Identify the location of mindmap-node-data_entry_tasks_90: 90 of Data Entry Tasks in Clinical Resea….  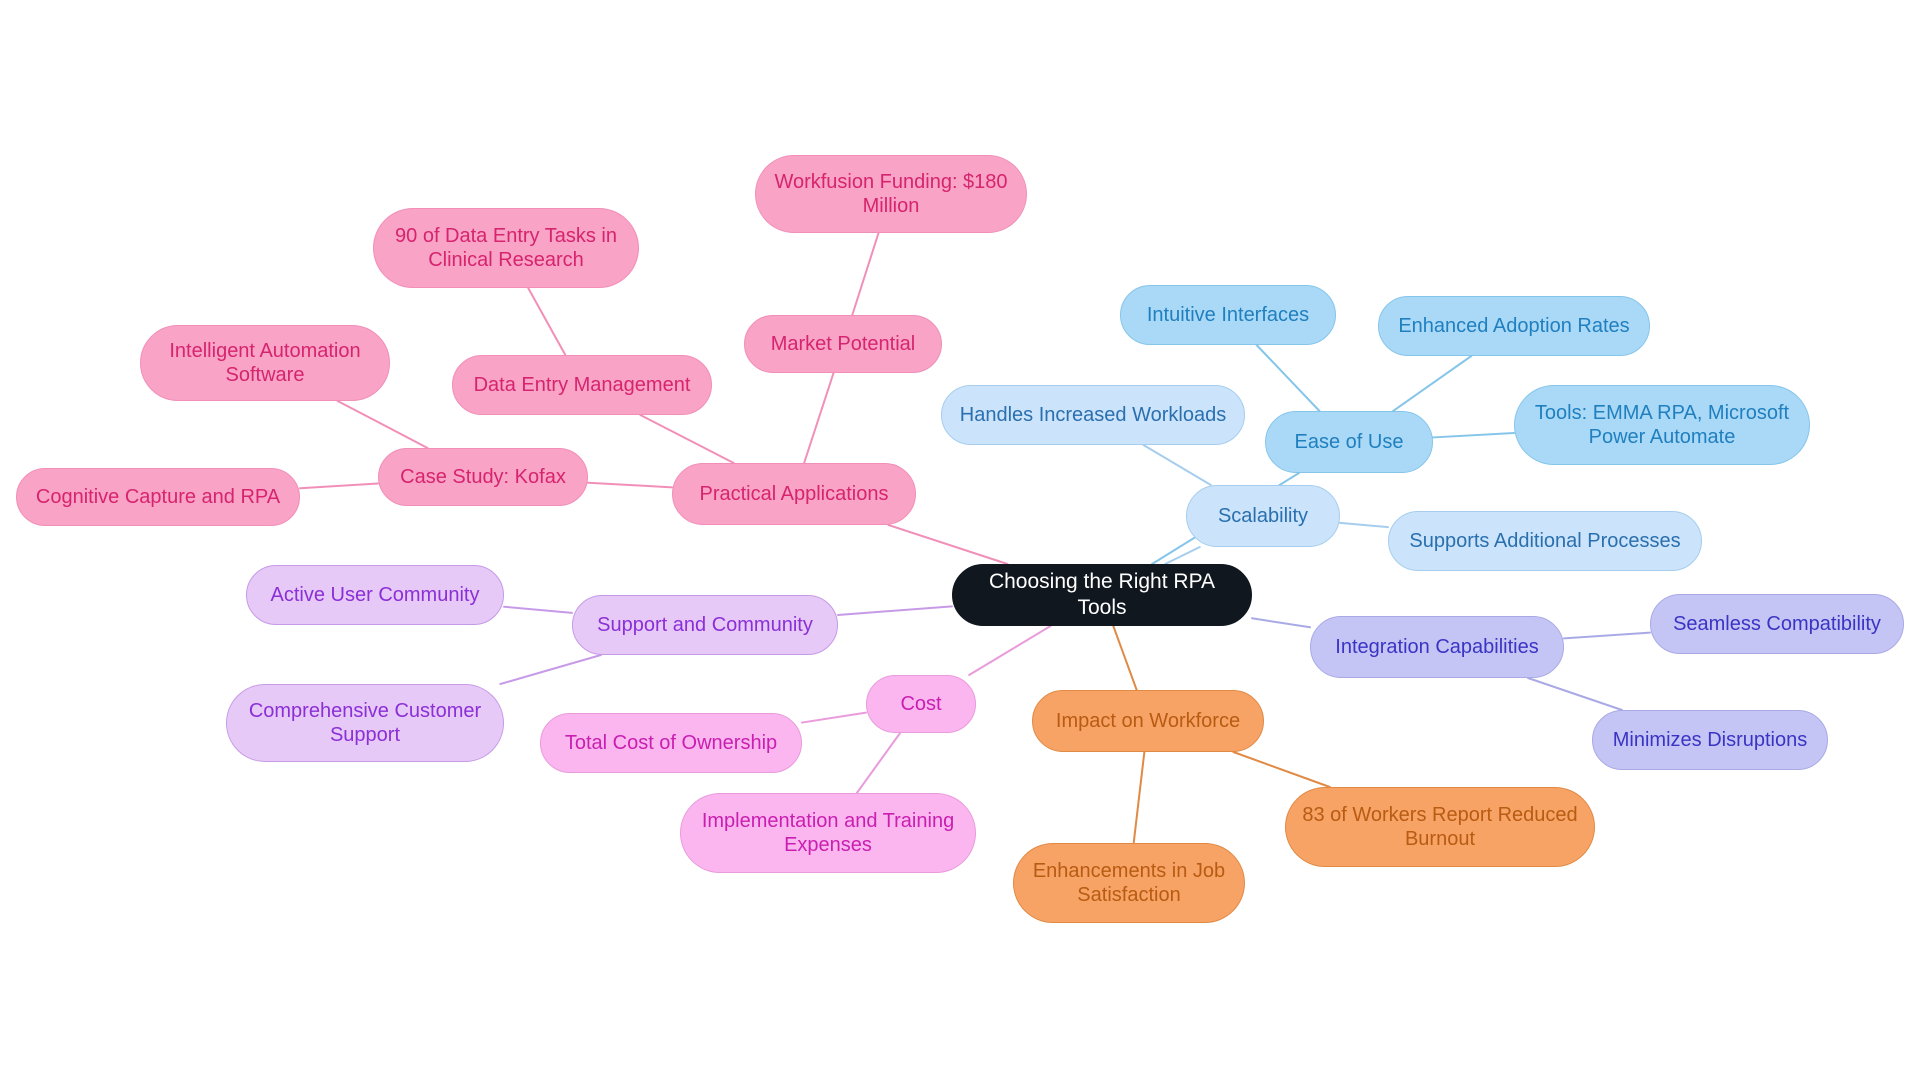
(506, 248).